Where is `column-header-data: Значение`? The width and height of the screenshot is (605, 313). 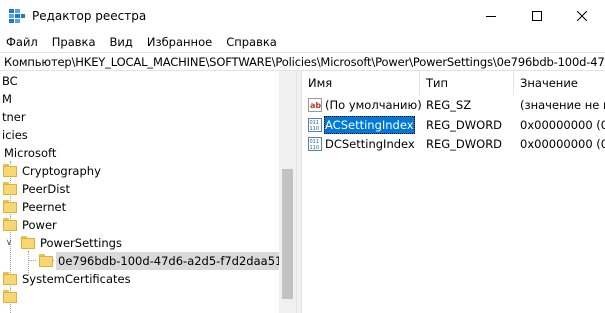
column-header-data: Значение is located at coordinates (559, 83).